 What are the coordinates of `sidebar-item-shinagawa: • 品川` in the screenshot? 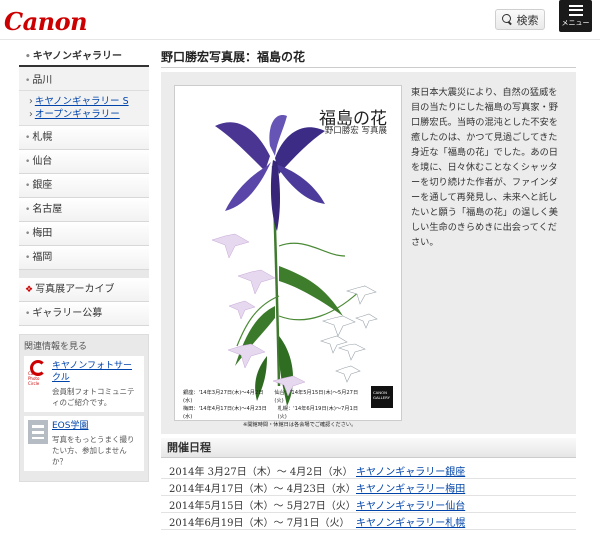 It's located at (84, 81).